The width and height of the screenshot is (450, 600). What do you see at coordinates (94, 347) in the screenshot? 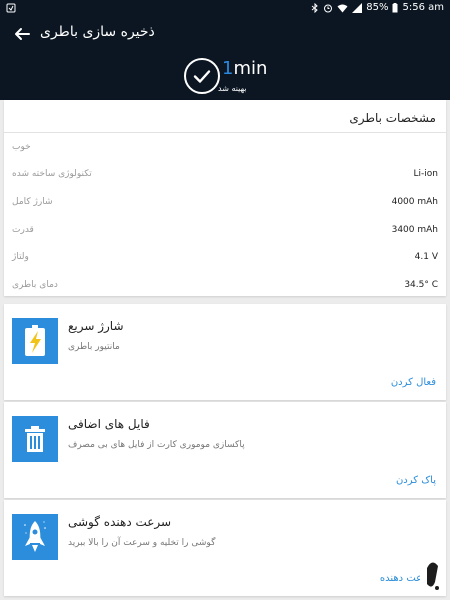
I see `tool-description: مانتیور باطری` at bounding box center [94, 347].